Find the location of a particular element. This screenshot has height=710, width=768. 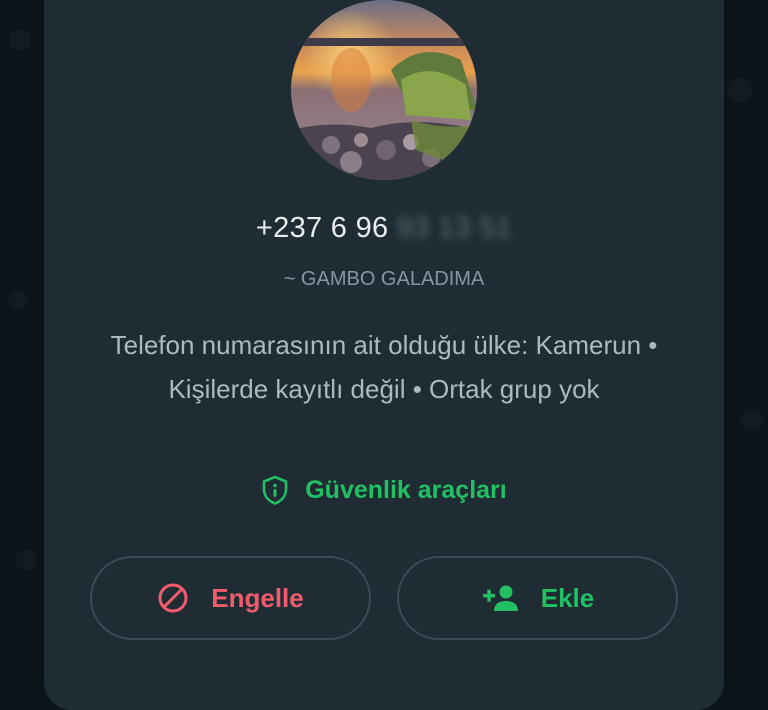

security-tools-link: Güvenlik araçları is located at coordinates (384, 490).